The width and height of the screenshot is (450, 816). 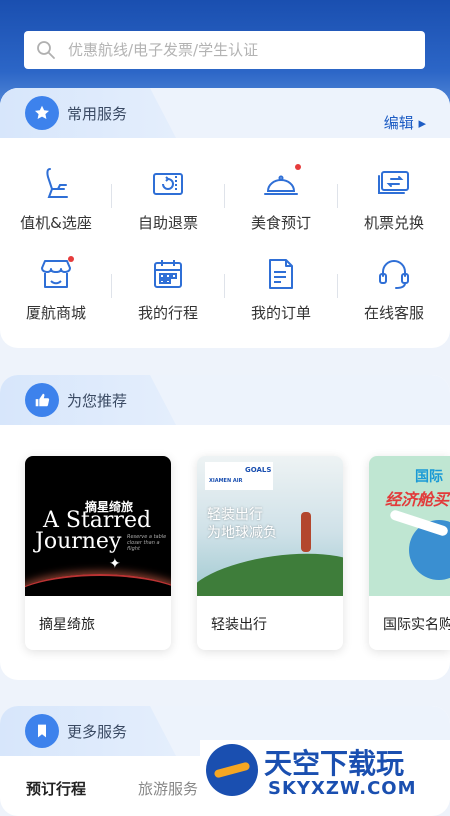 I want to click on service-checkin-seat: 值机&选座, so click(x=56, y=198).